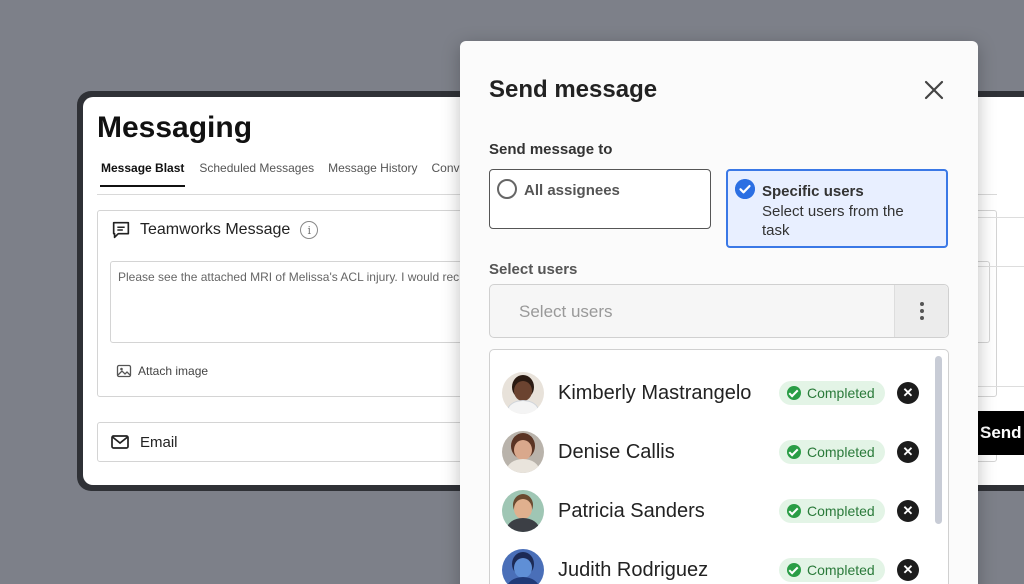 This screenshot has width=1024, height=584. I want to click on close-icon, so click(934, 90).